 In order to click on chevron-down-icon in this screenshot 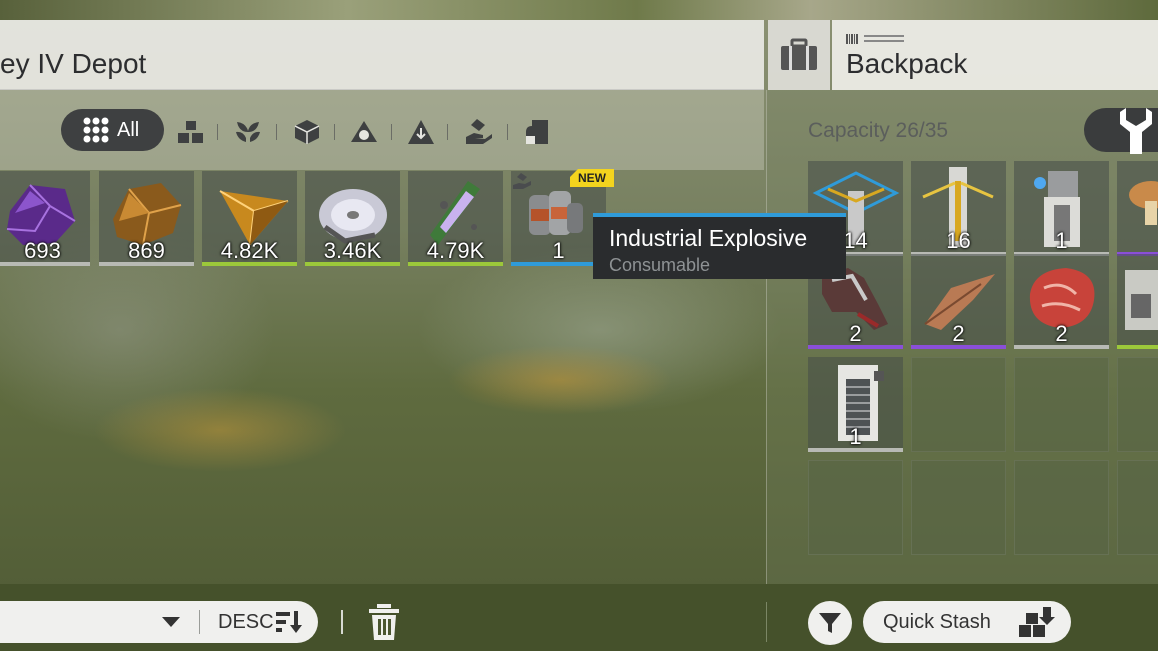, I will do `click(171, 622)`.